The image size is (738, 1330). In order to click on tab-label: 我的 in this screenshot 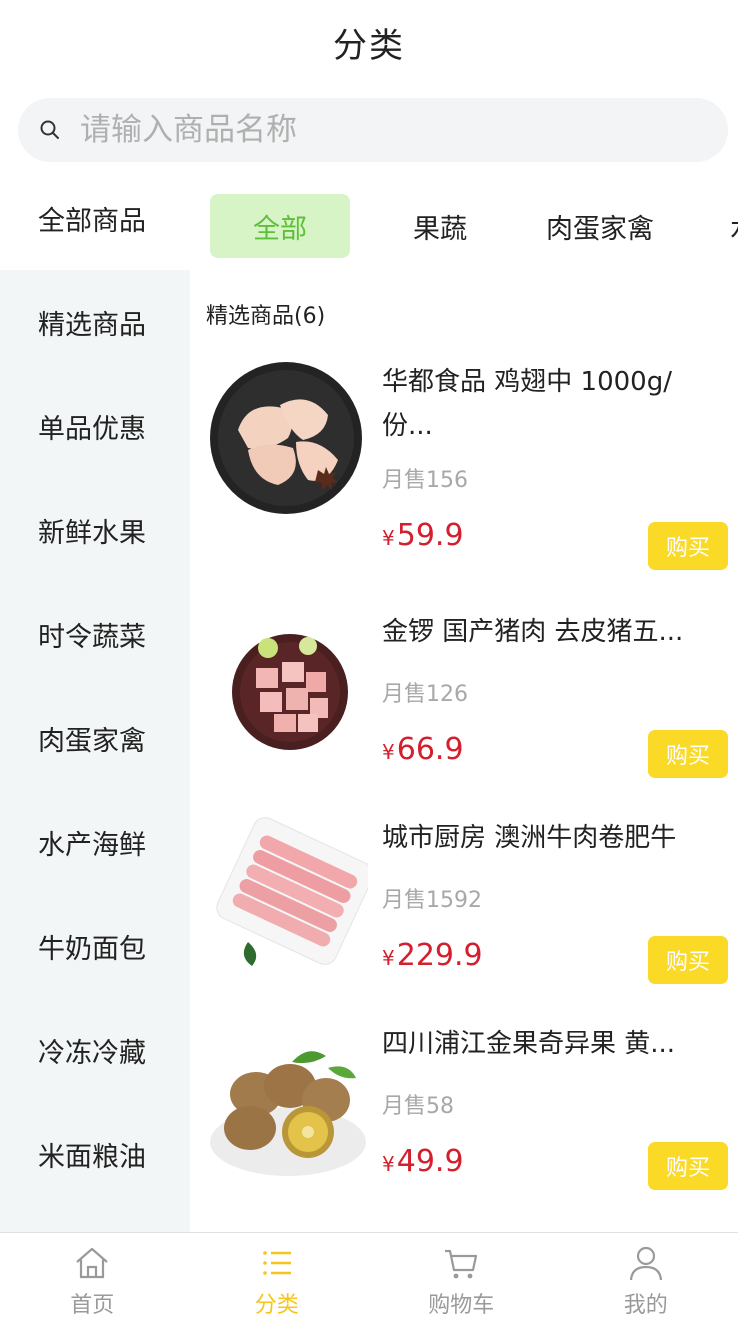, I will do `click(645, 1305)`.